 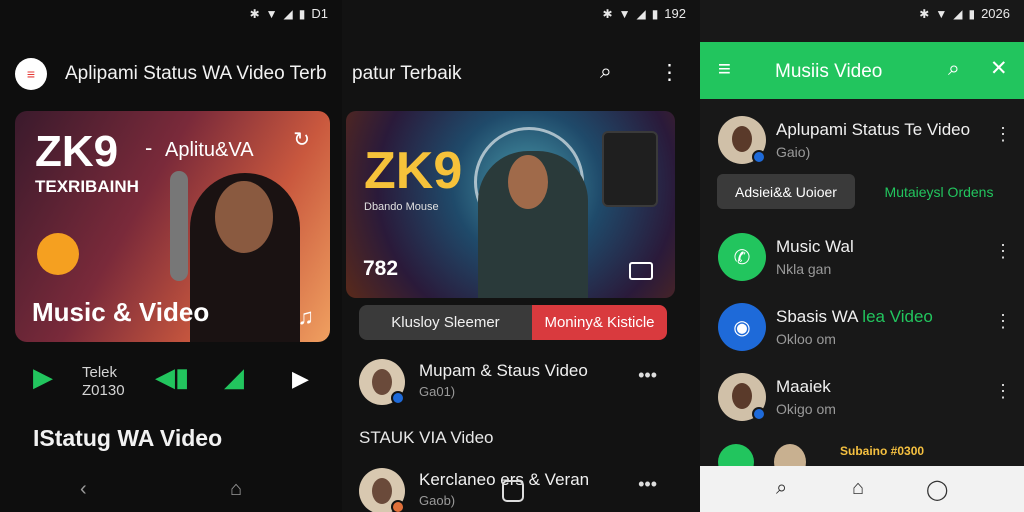 What do you see at coordinates (742, 327) in the screenshot?
I see `chat-bubble-icon: ◉` at bounding box center [742, 327].